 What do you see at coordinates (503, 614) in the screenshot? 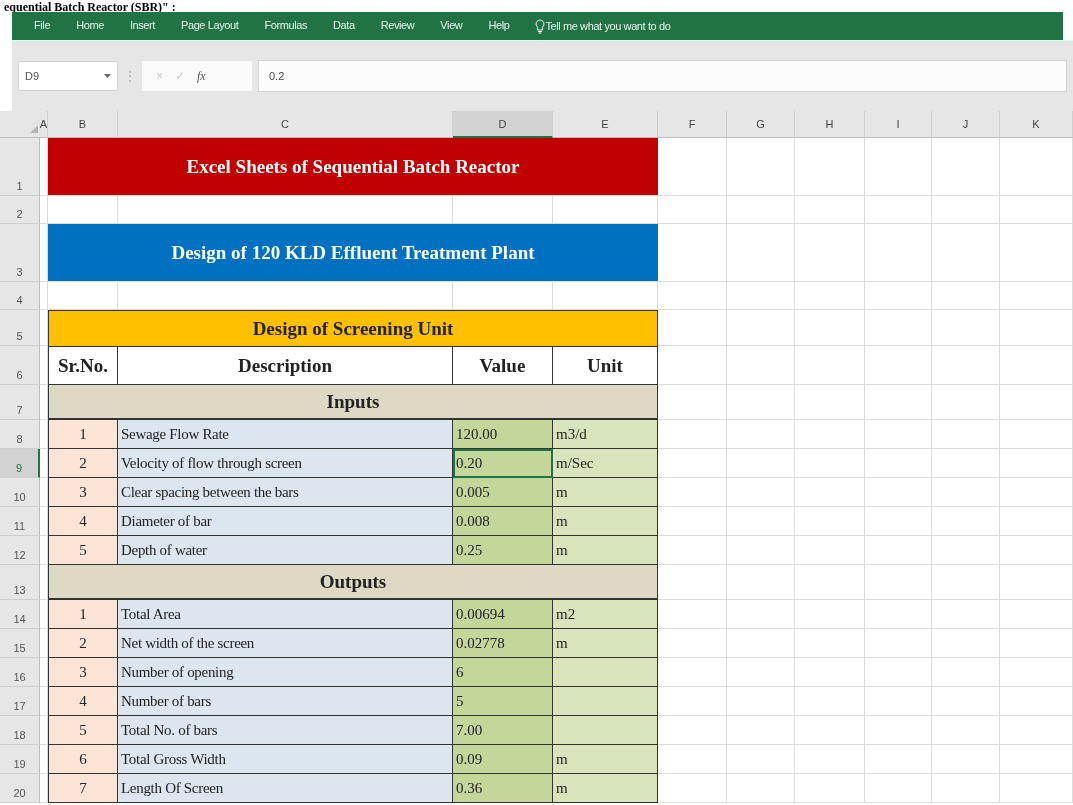
I see `table-cell: 0.00694` at bounding box center [503, 614].